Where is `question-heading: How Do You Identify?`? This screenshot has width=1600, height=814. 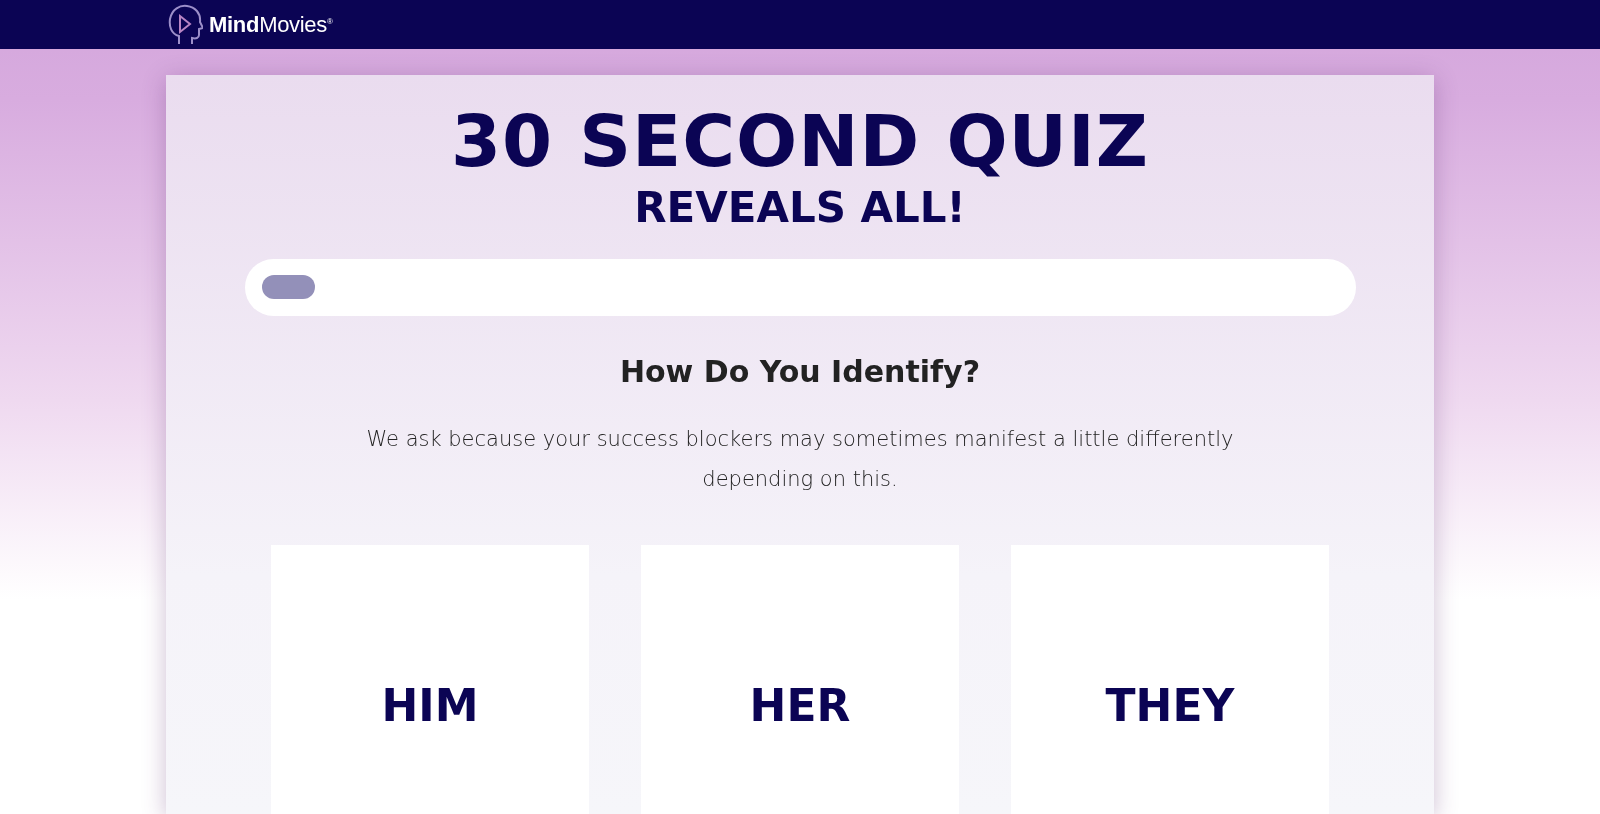 question-heading: How Do You Identify? is located at coordinates (800, 371).